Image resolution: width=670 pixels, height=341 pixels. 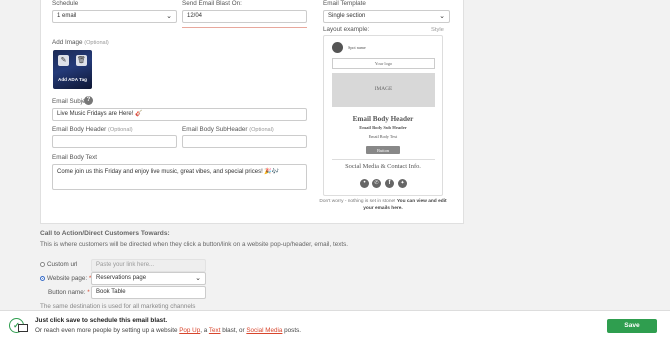 I want to click on preview-image-box: IMAGE, so click(x=383, y=90).